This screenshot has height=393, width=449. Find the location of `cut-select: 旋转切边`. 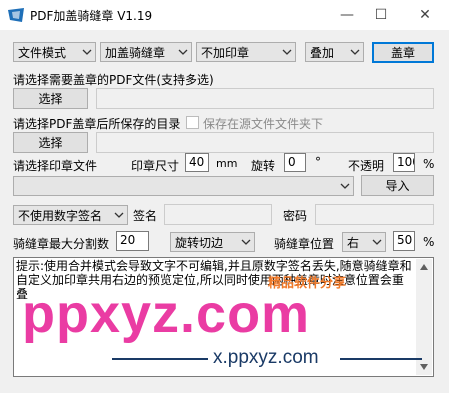

cut-select: 旋转切边 is located at coordinates (212, 242).